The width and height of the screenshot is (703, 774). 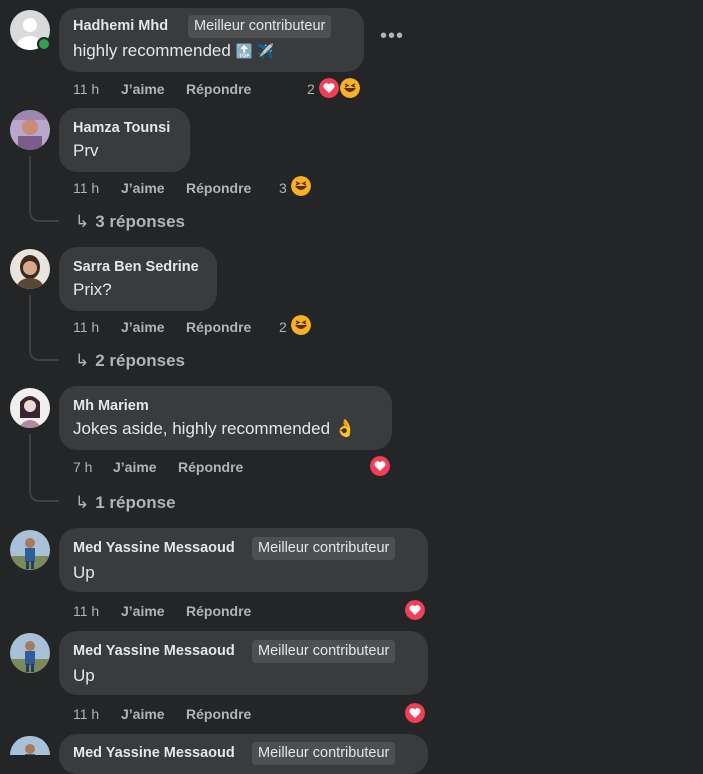 I want to click on more-options-icon: •••, so click(x=392, y=36).